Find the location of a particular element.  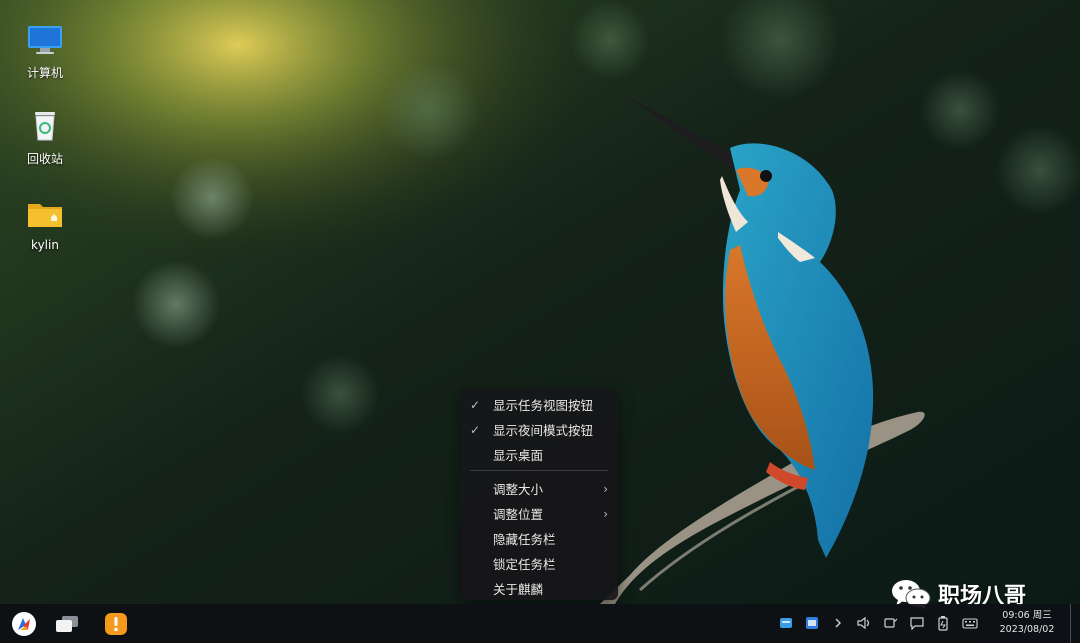

computer-icon is located at coordinates (45, 40).